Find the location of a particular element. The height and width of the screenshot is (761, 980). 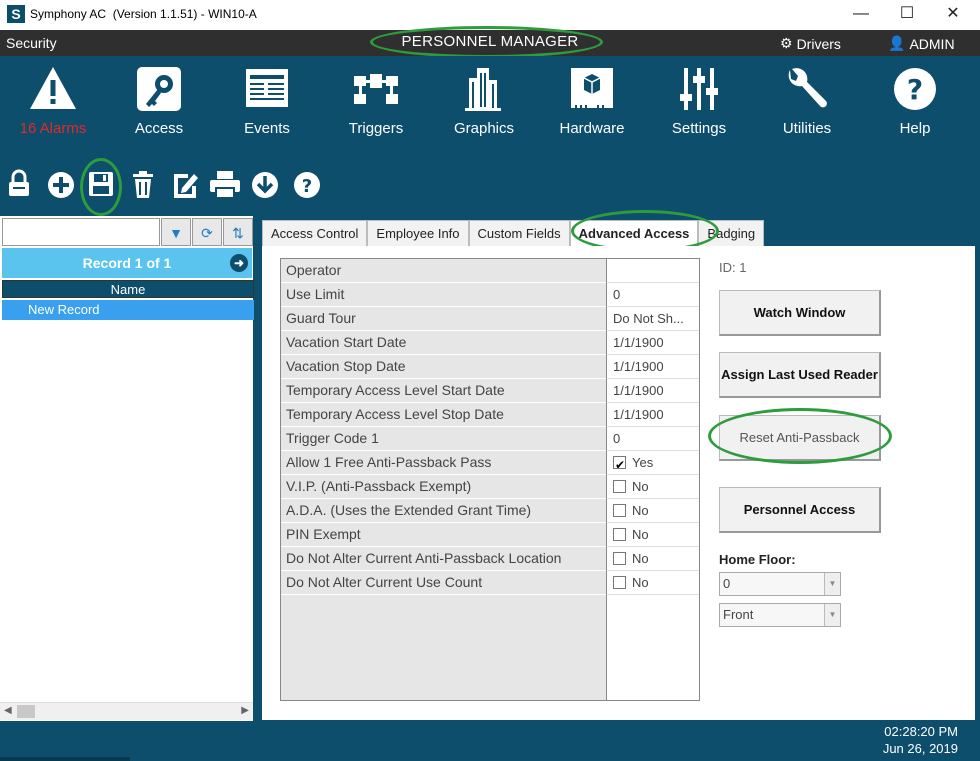

grid-label: A.D.A. (Uses the Extended Grant Time) is located at coordinates (443, 511).